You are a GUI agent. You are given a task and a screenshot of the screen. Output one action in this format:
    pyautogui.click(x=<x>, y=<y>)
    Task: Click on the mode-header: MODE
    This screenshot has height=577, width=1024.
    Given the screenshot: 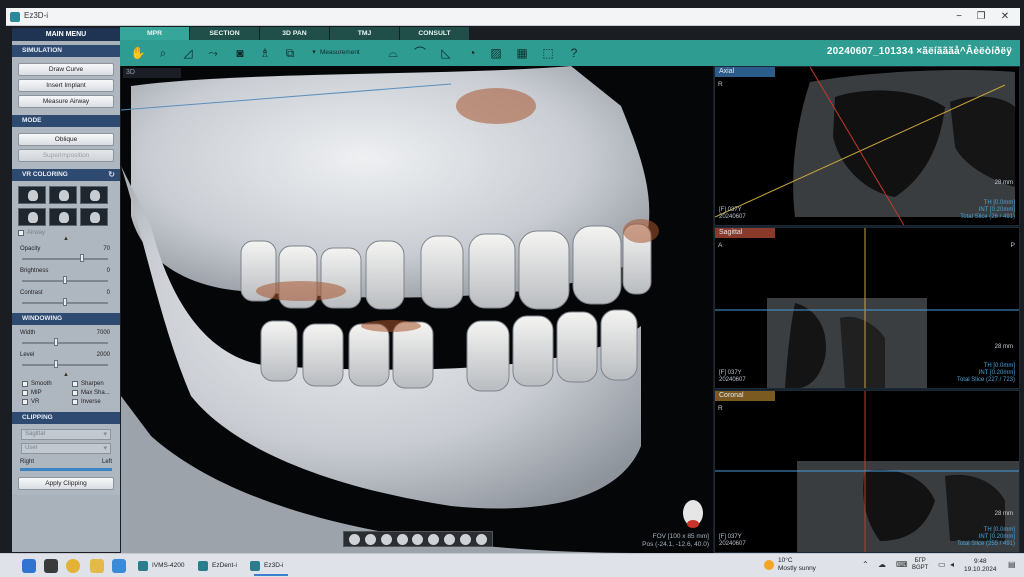 What is the action you would take?
    pyautogui.click(x=66, y=121)
    